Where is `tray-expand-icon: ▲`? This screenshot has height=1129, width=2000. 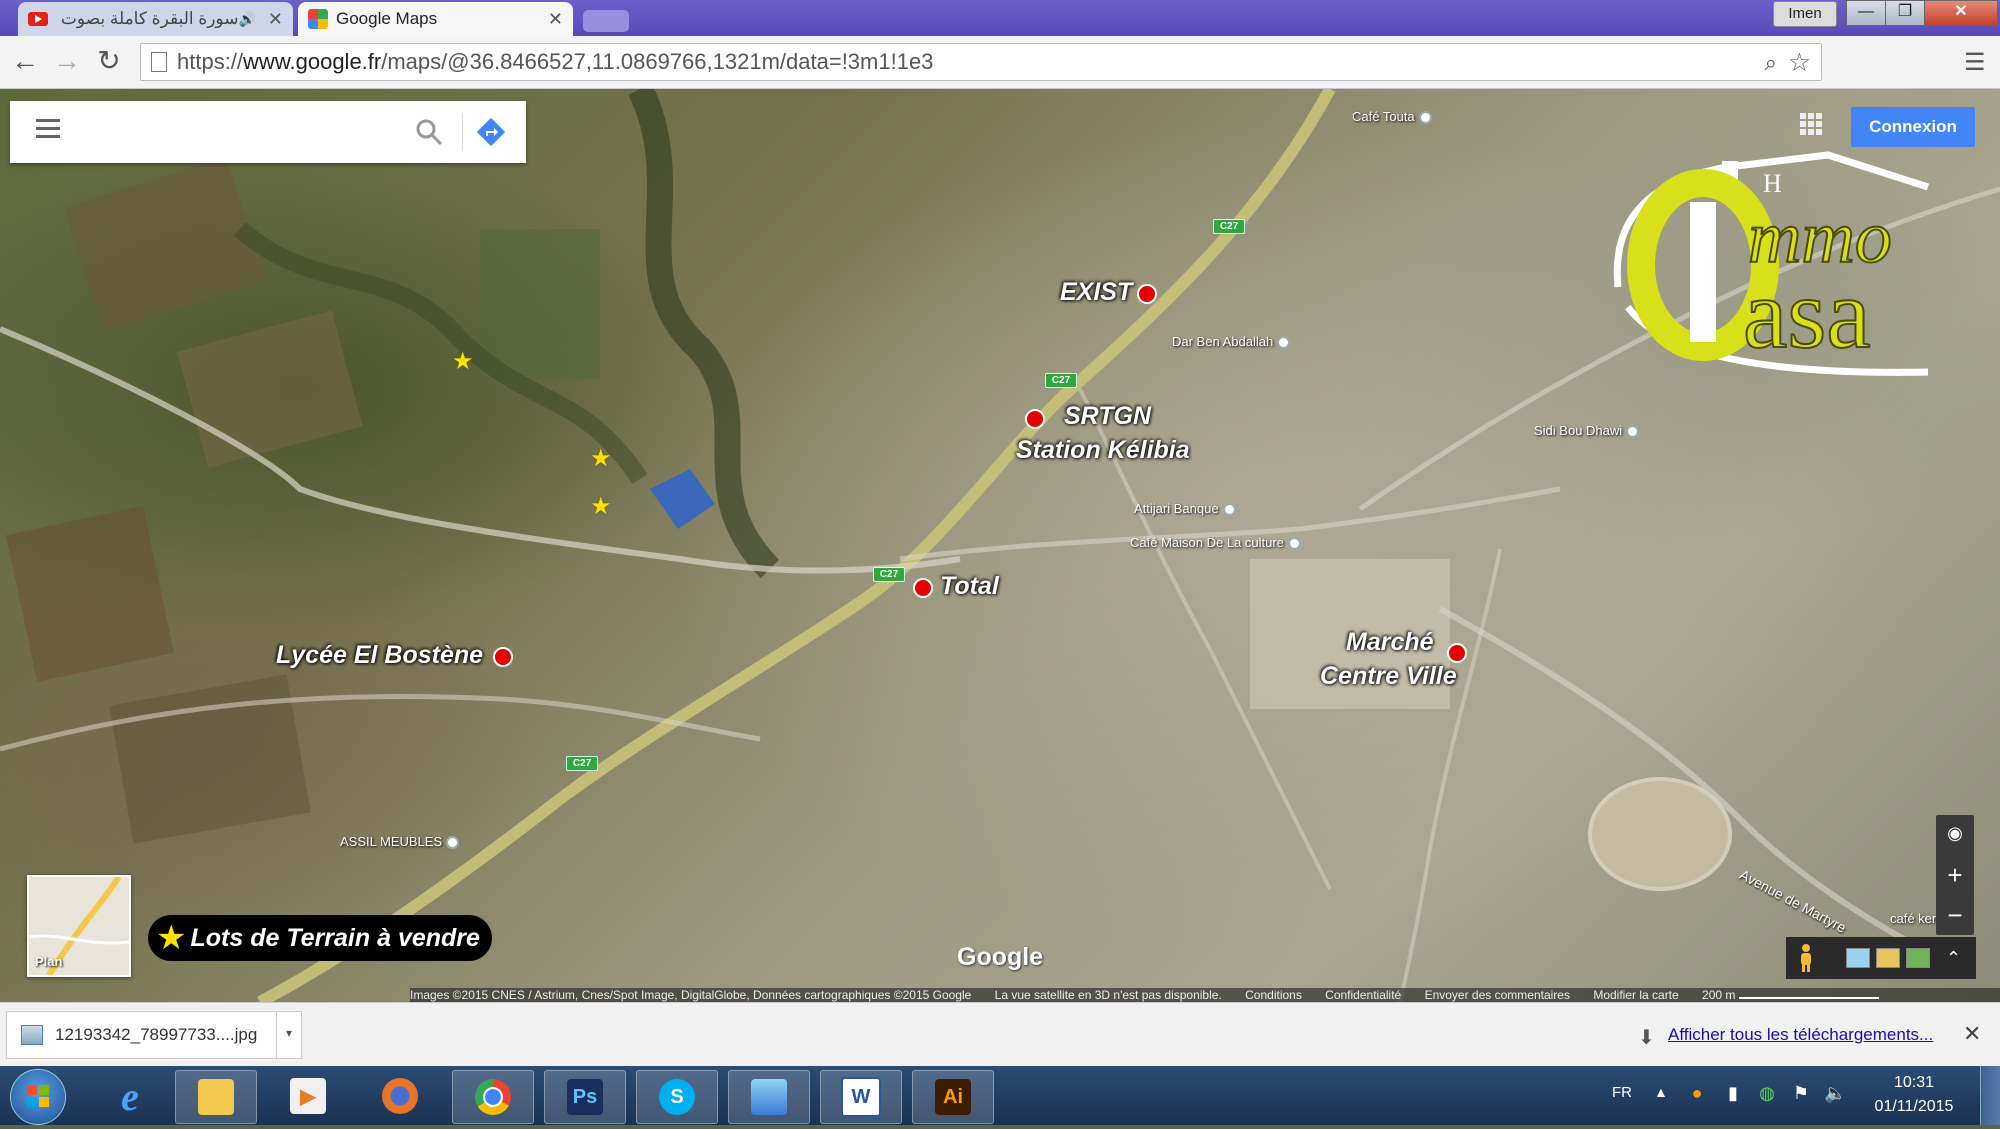 tray-expand-icon: ▲ is located at coordinates (1661, 1092).